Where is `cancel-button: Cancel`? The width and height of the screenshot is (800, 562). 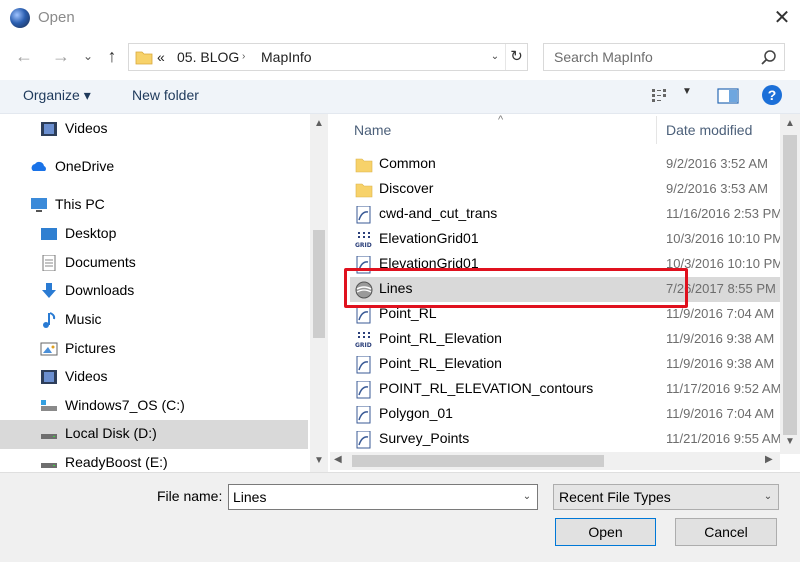 cancel-button: Cancel is located at coordinates (726, 532).